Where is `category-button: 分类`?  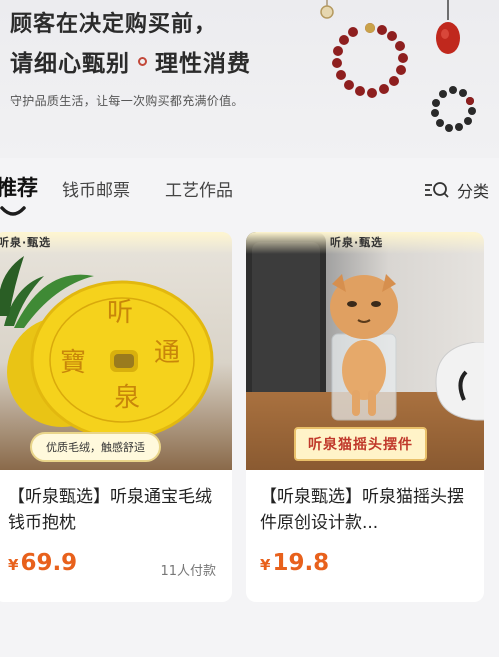 category-button: 分类 is located at coordinates (456, 190).